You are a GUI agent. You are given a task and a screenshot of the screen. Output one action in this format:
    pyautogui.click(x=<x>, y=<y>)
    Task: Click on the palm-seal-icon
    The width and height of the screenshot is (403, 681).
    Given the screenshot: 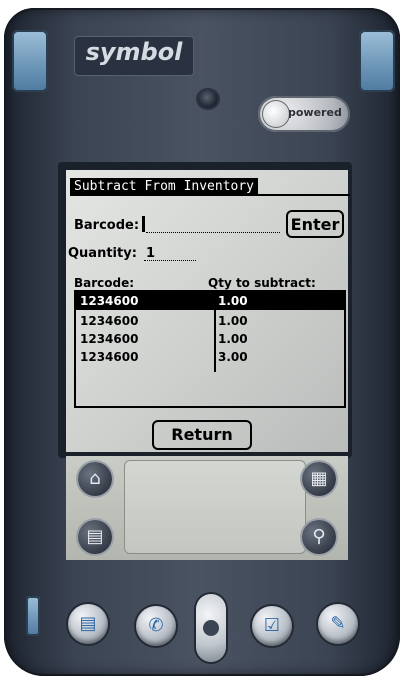 What is the action you would take?
    pyautogui.click(x=276, y=114)
    